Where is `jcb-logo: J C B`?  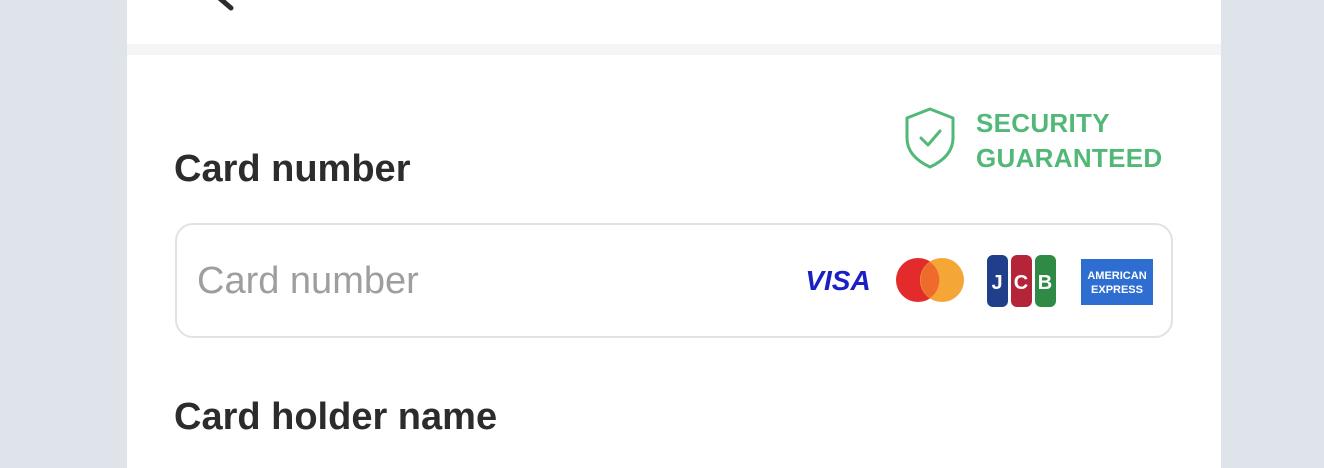
jcb-logo: J C B is located at coordinates (1021, 281).